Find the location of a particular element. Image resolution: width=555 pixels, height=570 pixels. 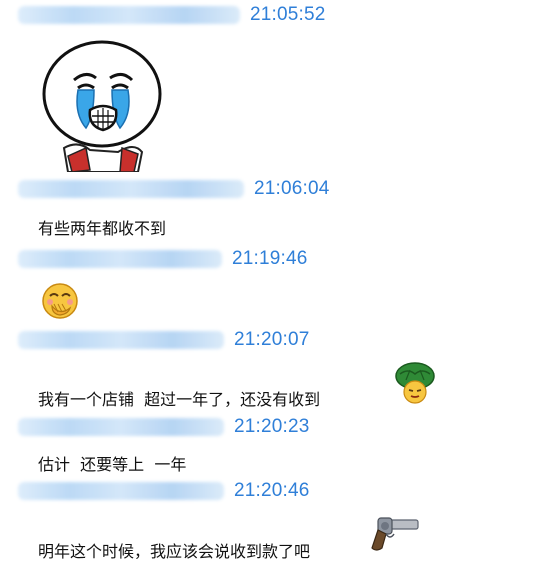

message-header: 21:05:52 is located at coordinates (172, 15).